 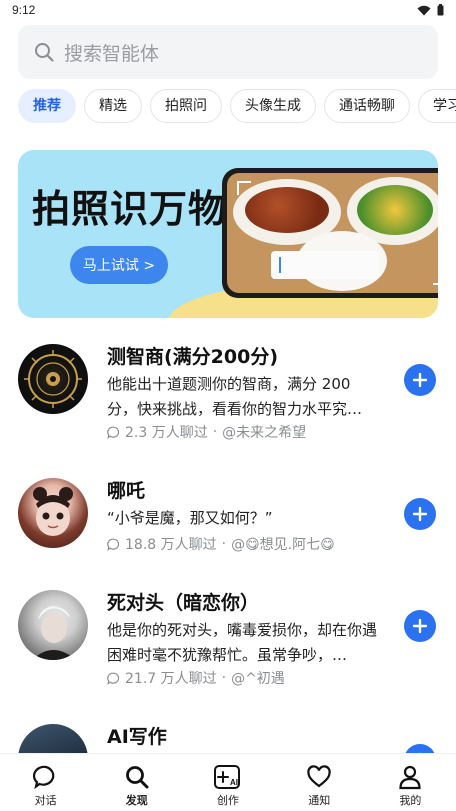 I want to click on bottom-navigation: 对话 发现 AI 创作 通知 我的, so click(x=228, y=782).